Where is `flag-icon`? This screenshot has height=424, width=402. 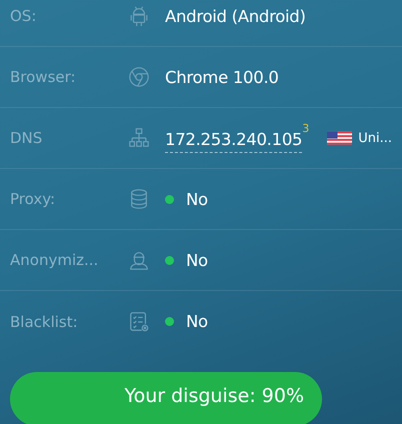 flag-icon is located at coordinates (339, 138).